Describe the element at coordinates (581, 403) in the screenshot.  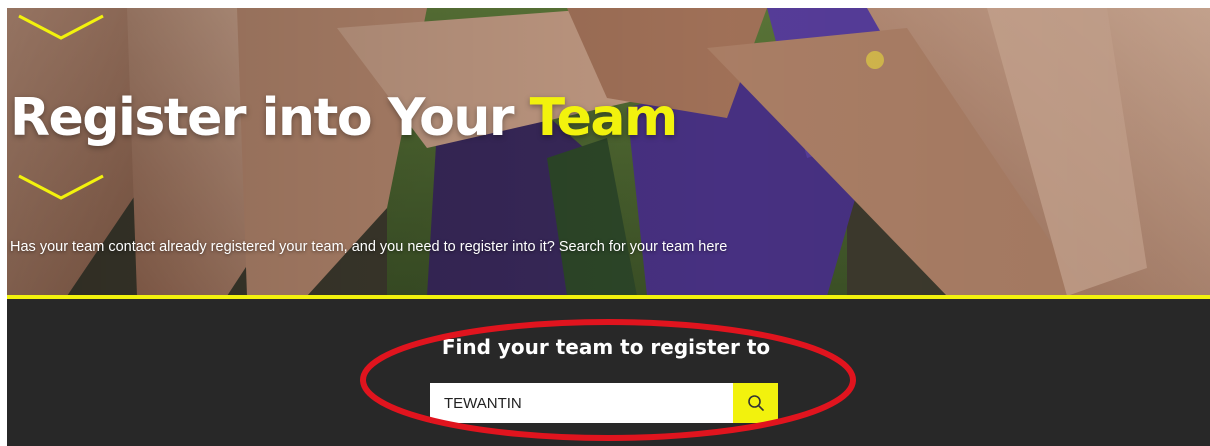
I see `team-search-input` at that location.